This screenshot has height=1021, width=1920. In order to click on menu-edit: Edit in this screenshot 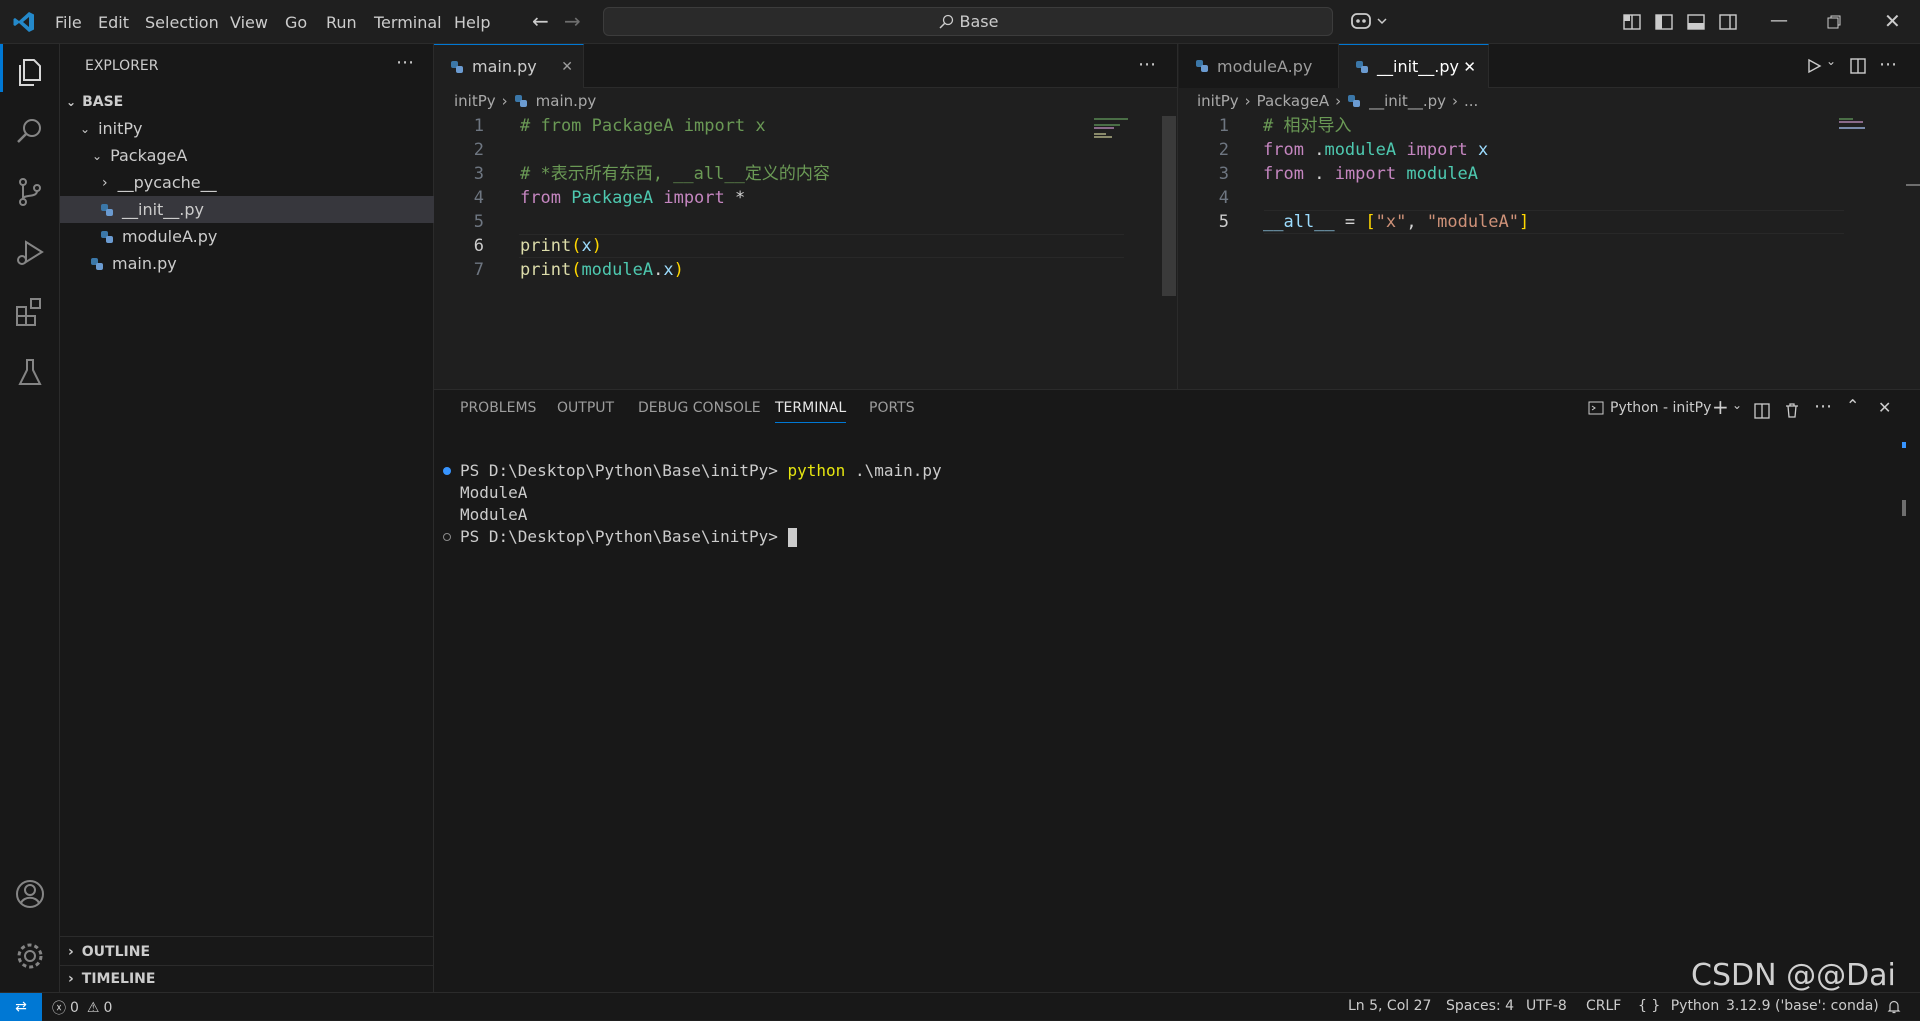, I will do `click(113, 22)`.